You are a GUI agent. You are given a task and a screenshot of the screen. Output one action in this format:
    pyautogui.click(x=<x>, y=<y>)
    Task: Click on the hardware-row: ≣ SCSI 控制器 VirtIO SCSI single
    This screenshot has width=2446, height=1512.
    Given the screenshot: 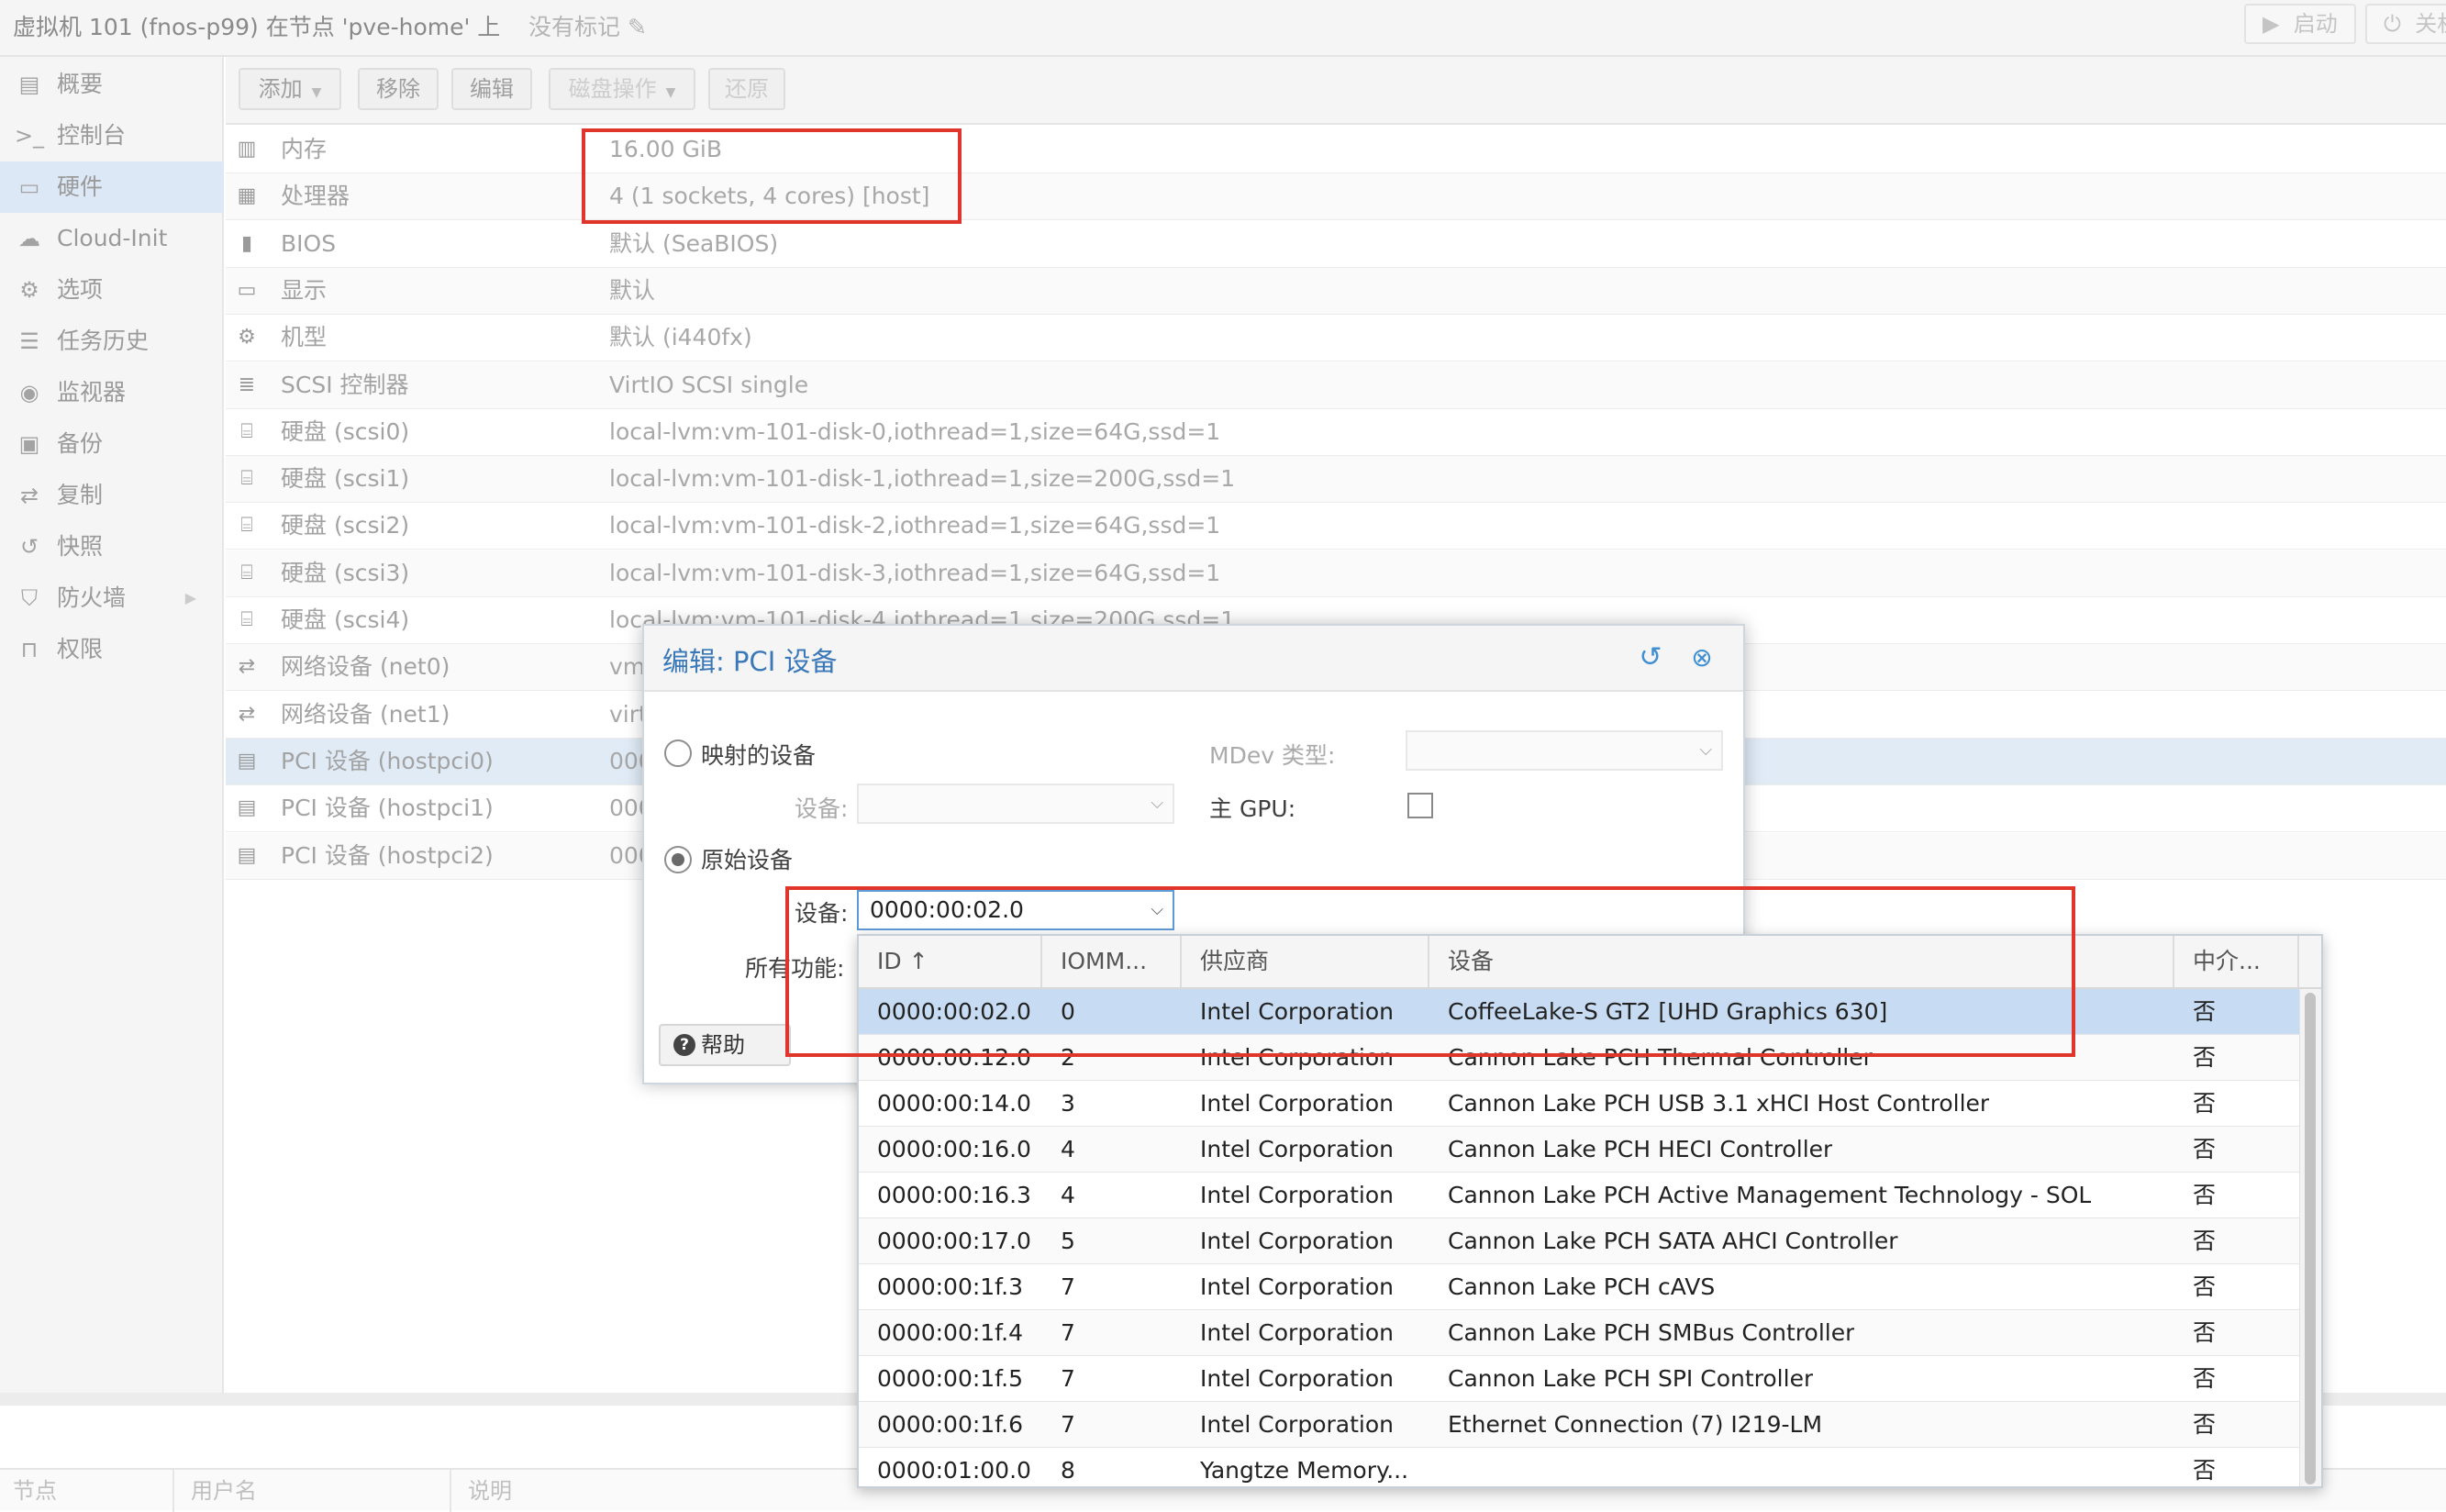 What is the action you would take?
    pyautogui.click(x=1336, y=385)
    